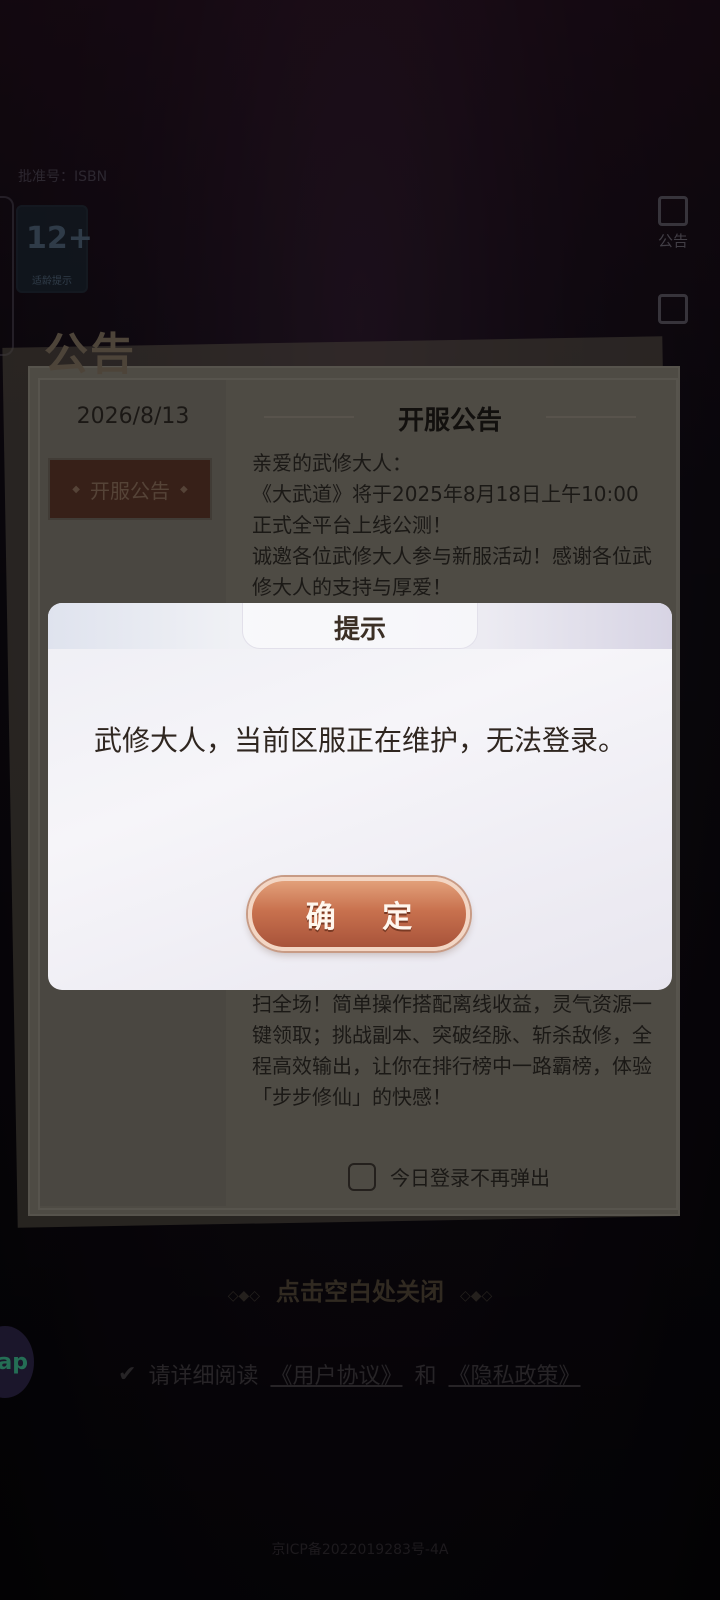 The width and height of the screenshot is (720, 1600). Describe the element at coordinates (368, 917) in the screenshot. I see `confirm-button-label: 确 定` at that location.